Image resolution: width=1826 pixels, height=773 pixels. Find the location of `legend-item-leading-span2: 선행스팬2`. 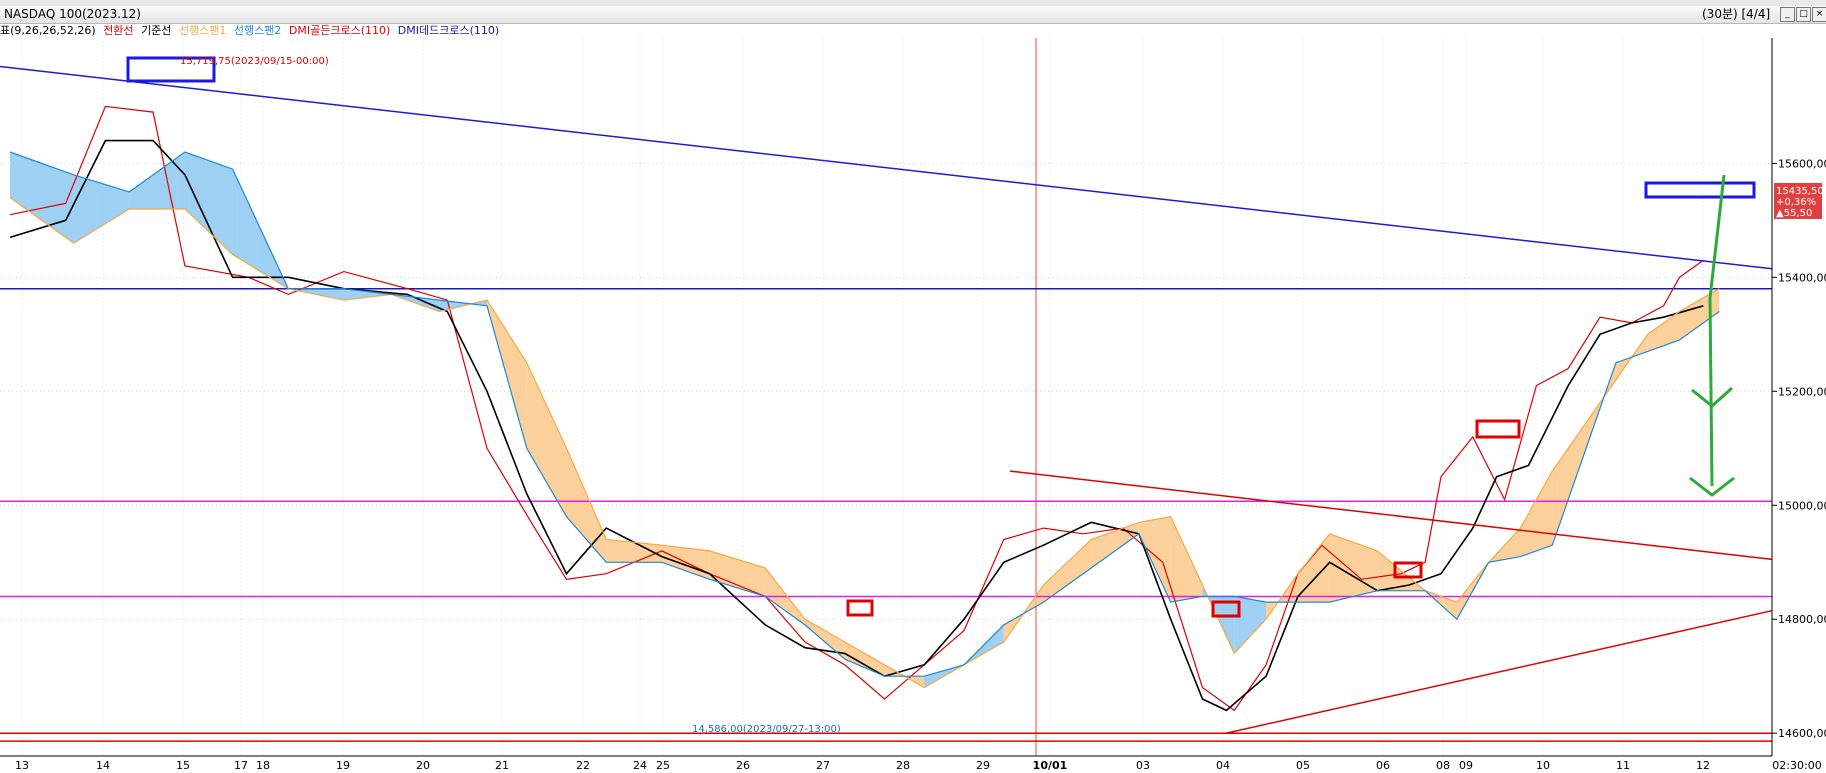

legend-item-leading-span2: 선행스팬2 is located at coordinates (257, 30).